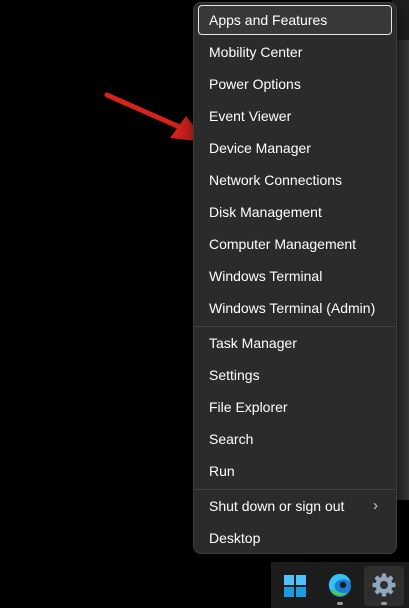  I want to click on menu-item-shut-down-or-sign-out: Shut down or sign out ›, so click(295, 506).